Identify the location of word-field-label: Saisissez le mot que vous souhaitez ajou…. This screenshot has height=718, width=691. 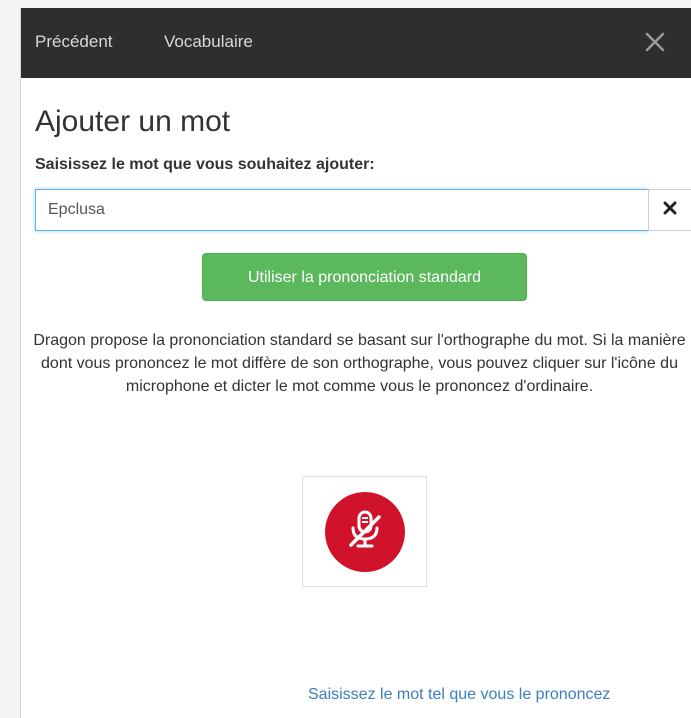
(205, 164).